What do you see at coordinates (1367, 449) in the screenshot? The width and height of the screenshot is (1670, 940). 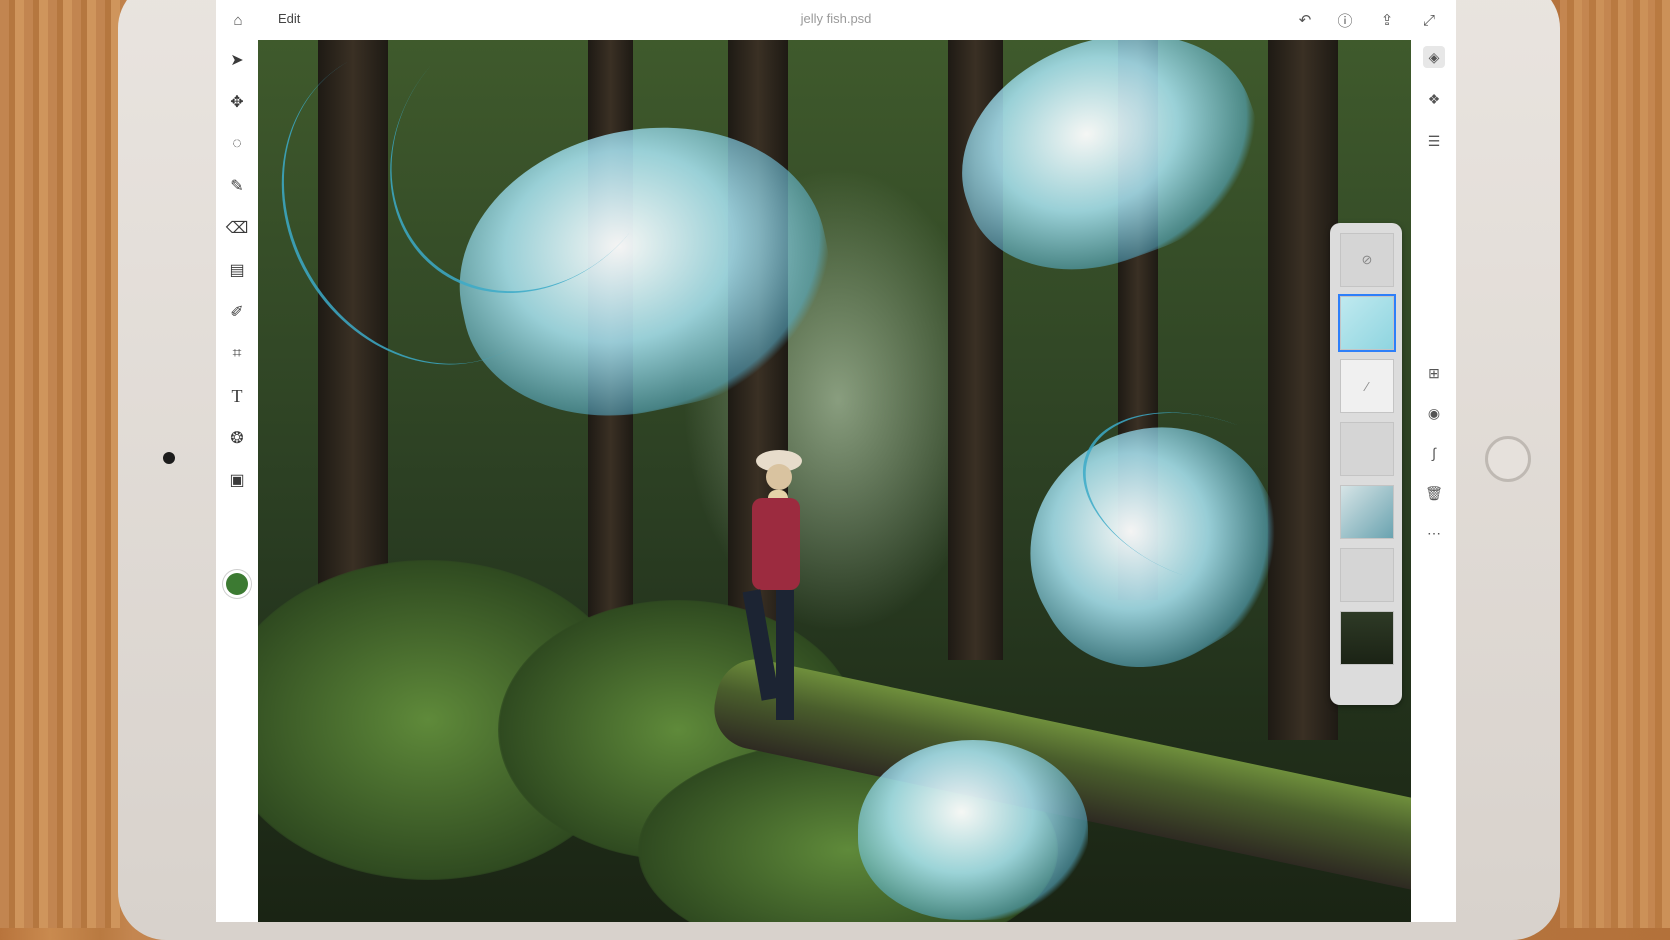 I see `layer-thumb-empty` at bounding box center [1367, 449].